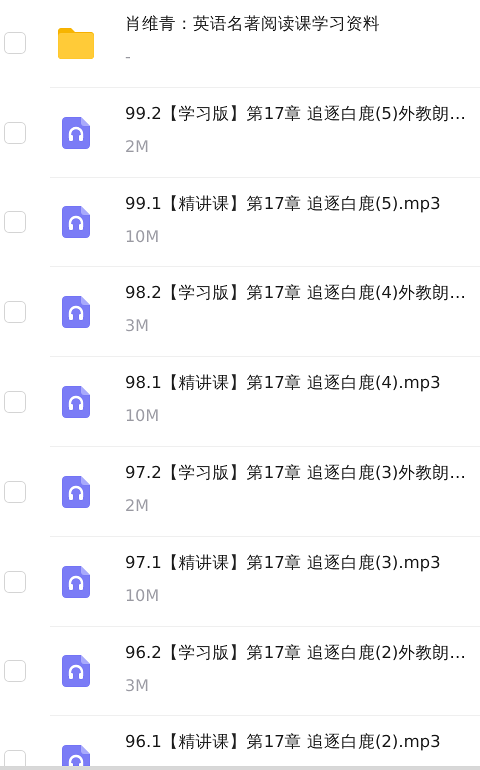 The width and height of the screenshot is (480, 770). I want to click on file-name: 96.1【精讲课】第17章 追逐白鹿(2).mp3, so click(283, 742).